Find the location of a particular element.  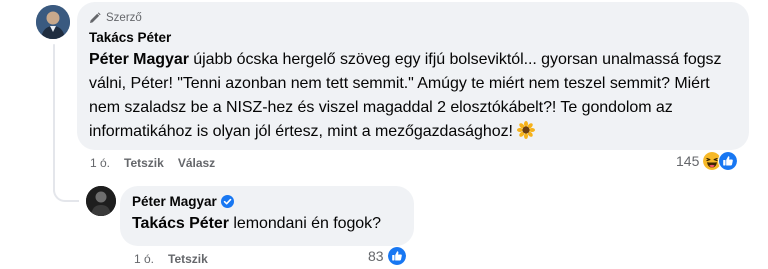

comment-mention: Péter Magyar is located at coordinates (139, 59).